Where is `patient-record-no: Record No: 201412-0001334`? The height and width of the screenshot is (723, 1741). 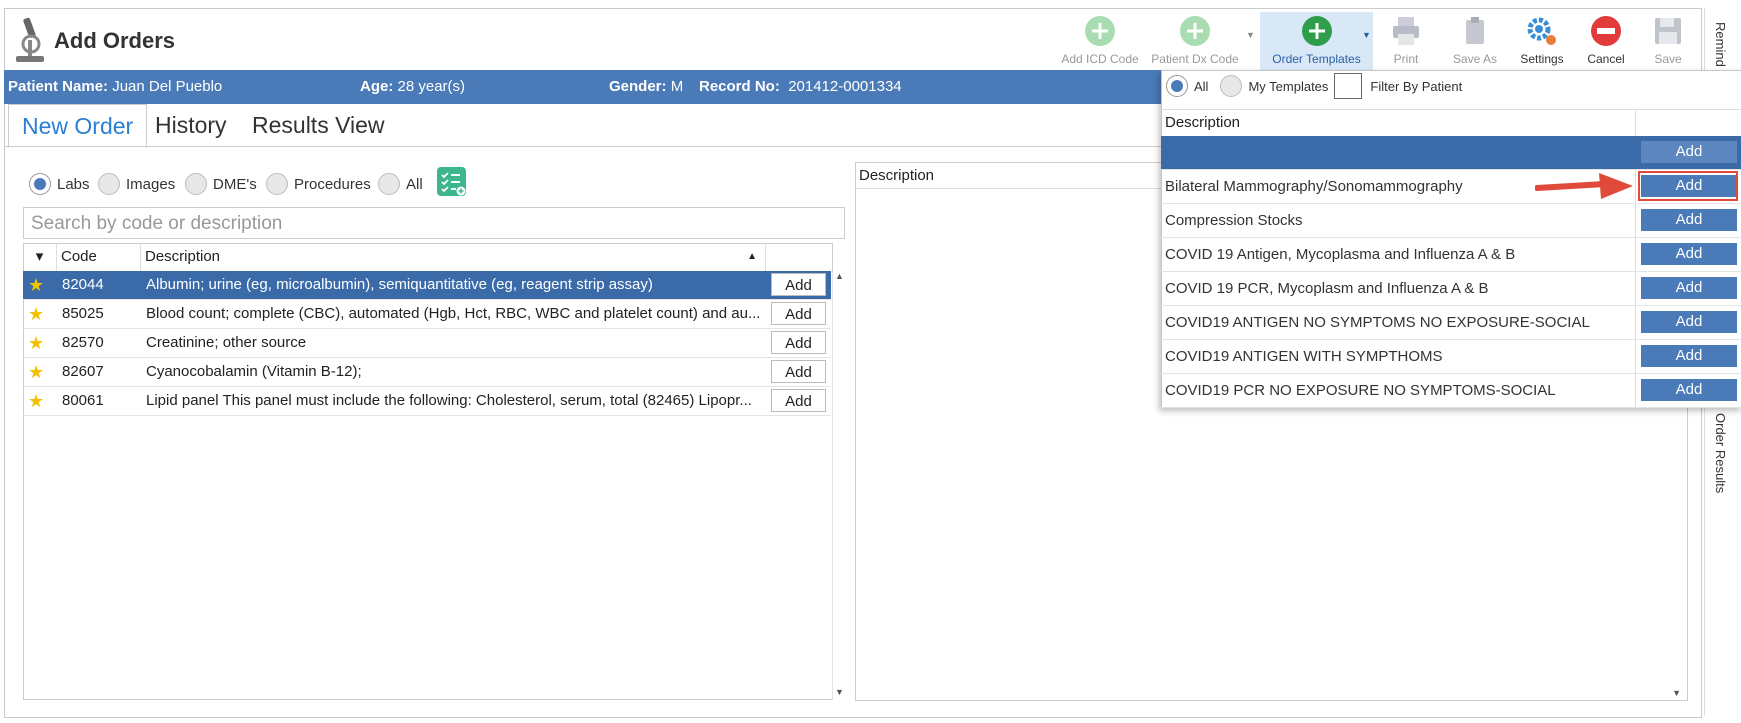
patient-record-no: Record No: 201412-0001334 is located at coordinates (800, 86).